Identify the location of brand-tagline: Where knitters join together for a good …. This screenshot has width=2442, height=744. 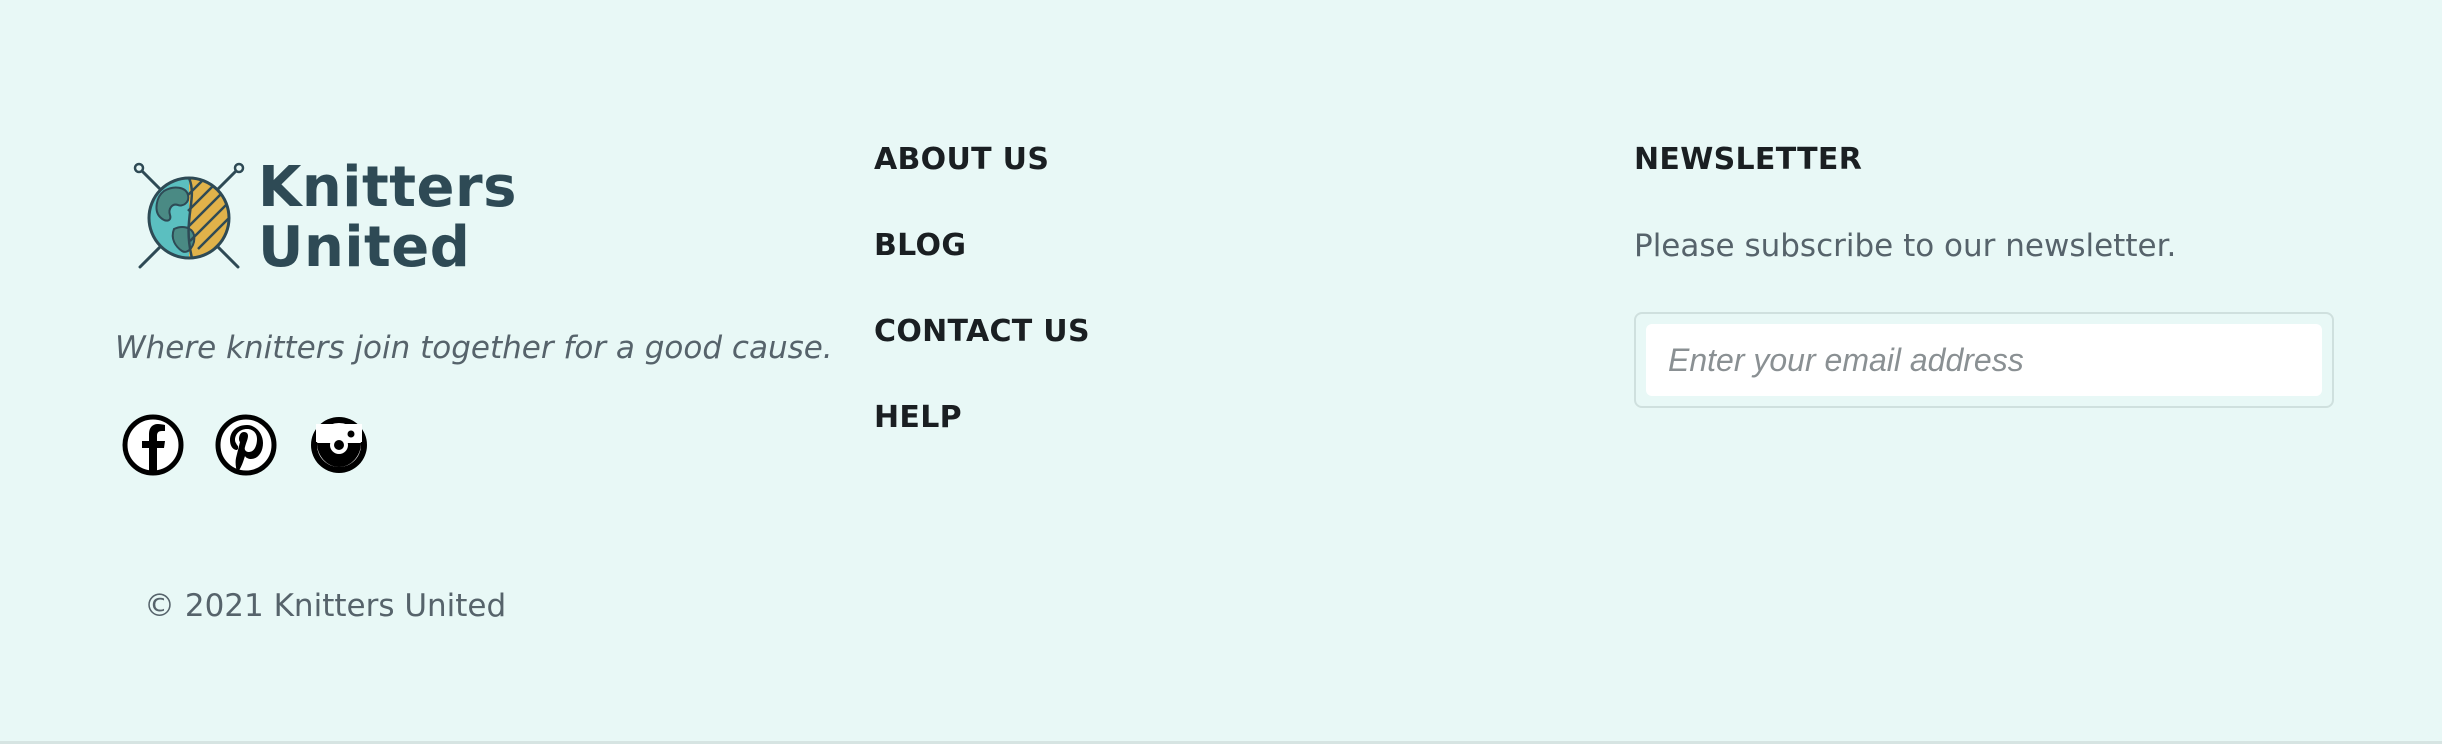
(474, 348).